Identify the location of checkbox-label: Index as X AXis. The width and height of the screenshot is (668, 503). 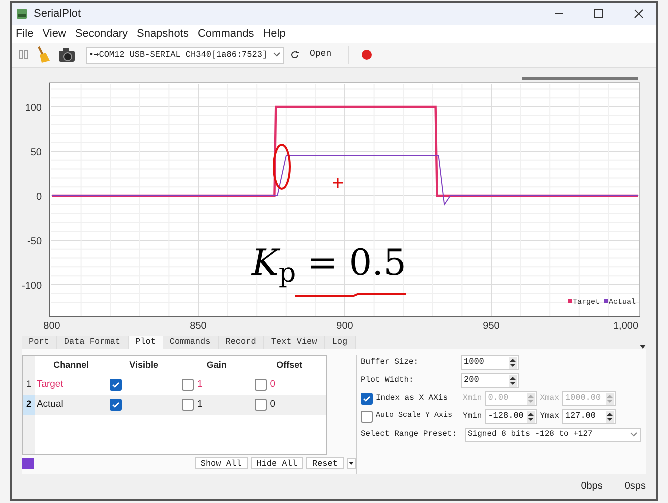
(413, 398).